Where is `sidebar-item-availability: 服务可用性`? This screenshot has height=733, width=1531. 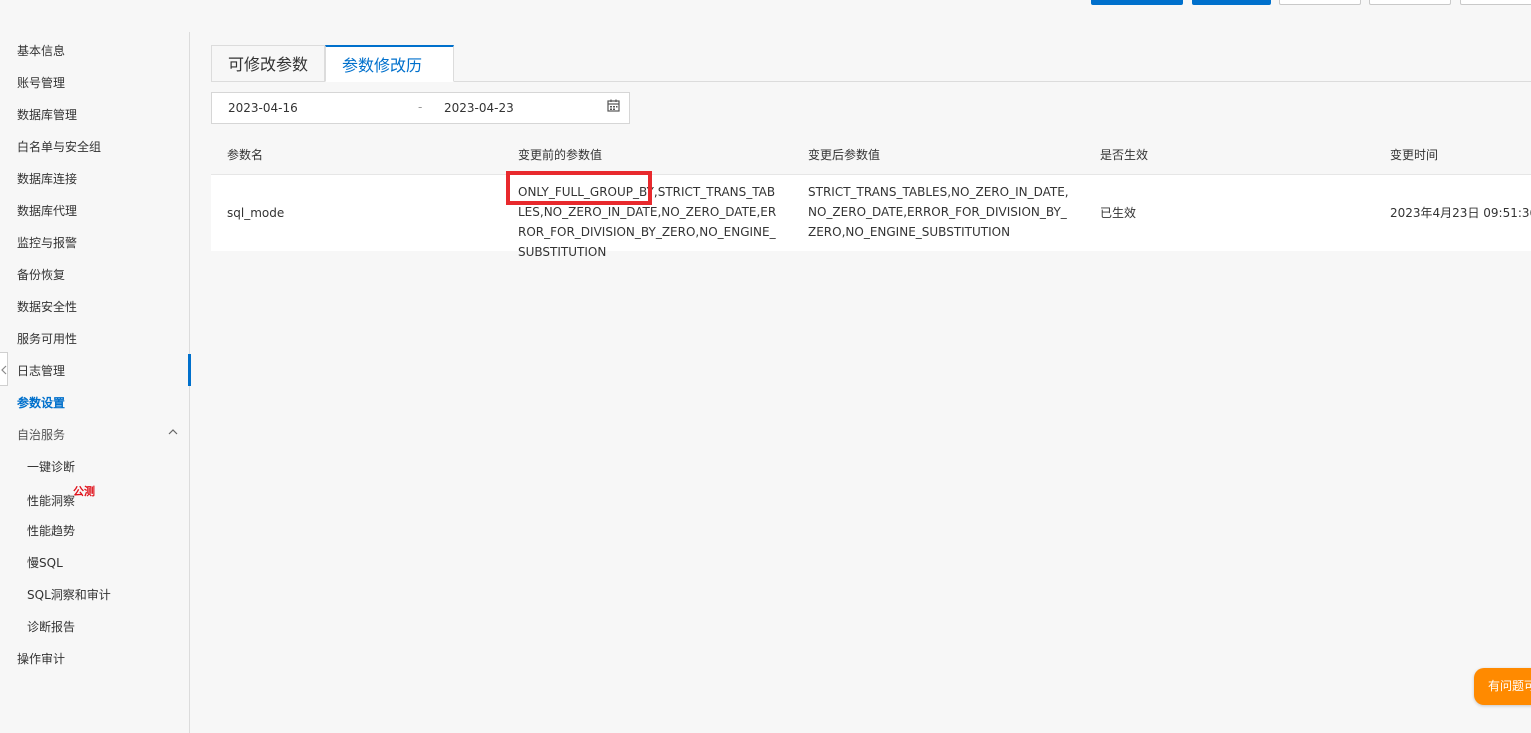
sidebar-item-availability: 服务可用性 is located at coordinates (47, 339).